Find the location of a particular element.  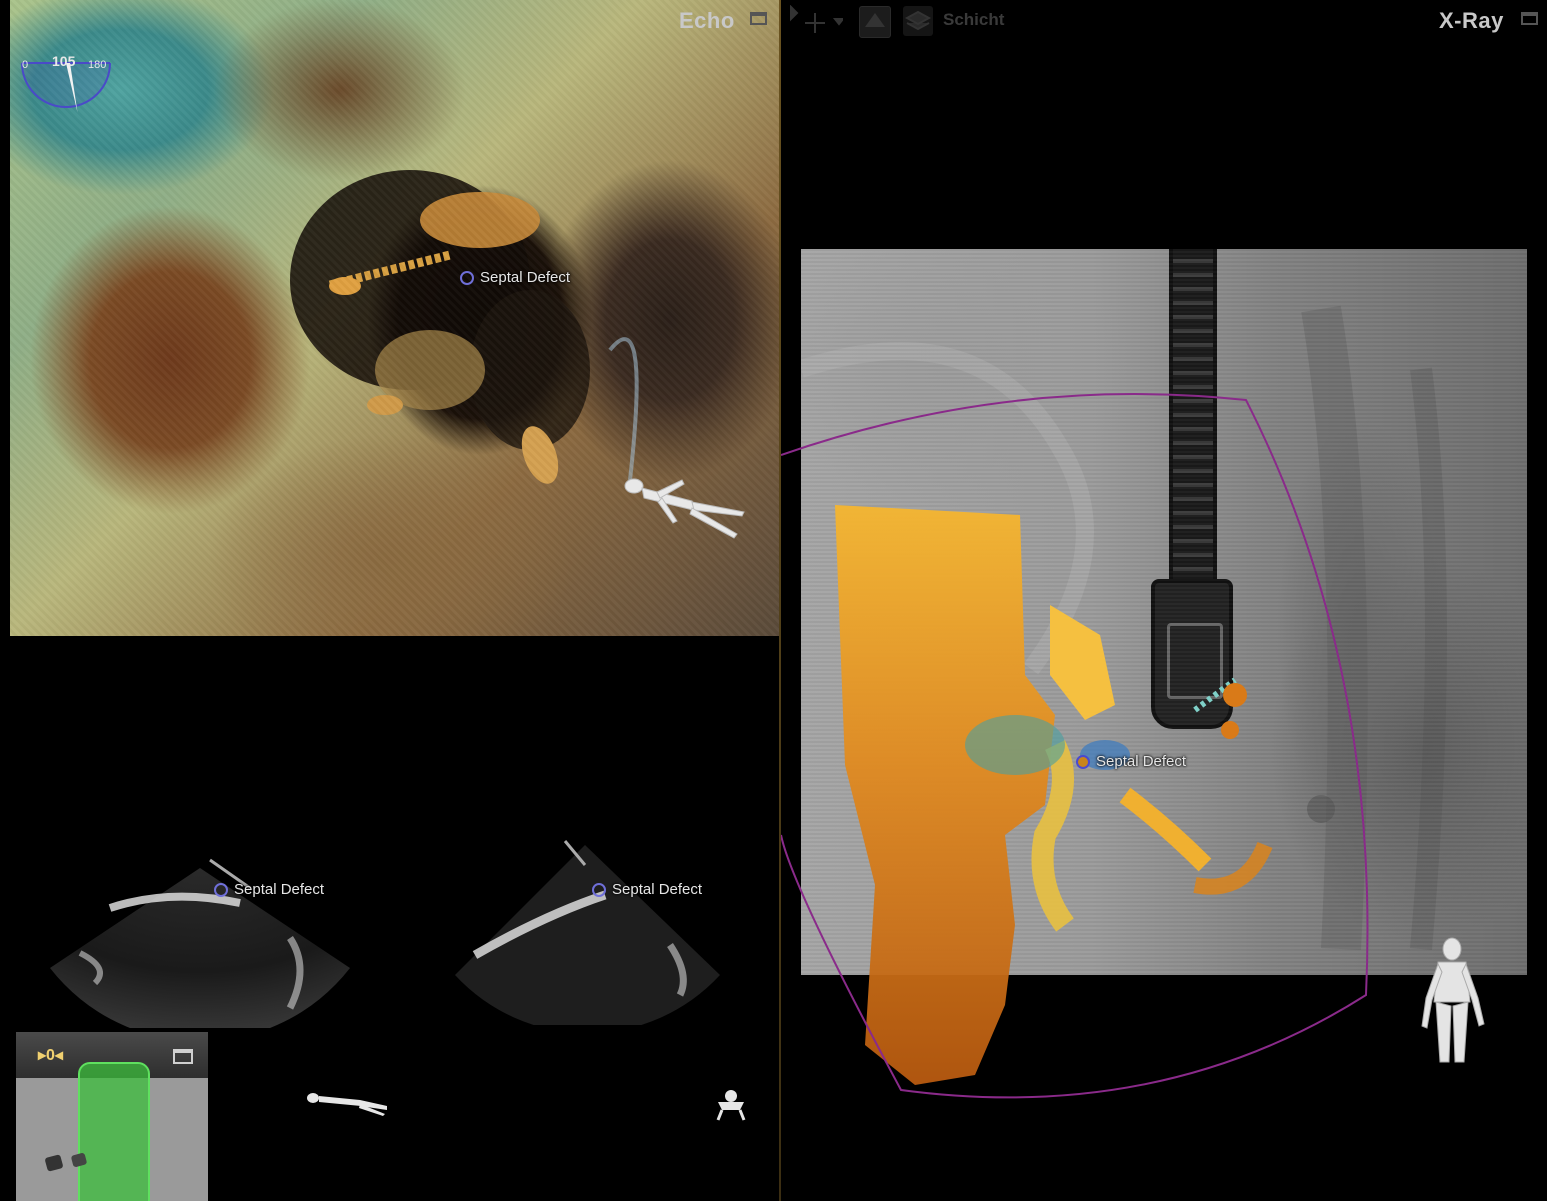

septal-defect-marker-xray: Septal Defect is located at coordinates (1131, 761).